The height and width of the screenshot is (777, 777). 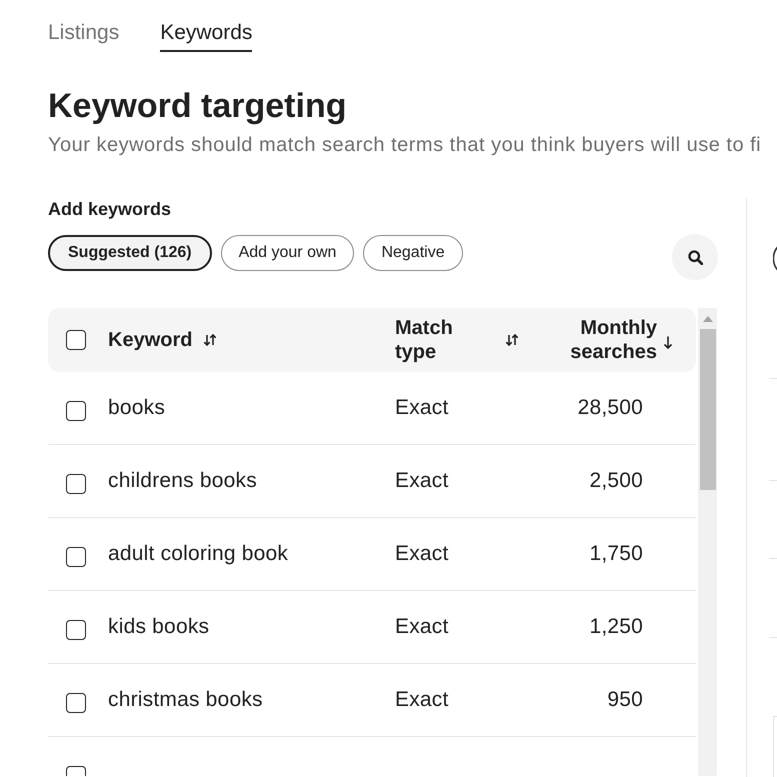 I want to click on keyword-cell: books, so click(x=137, y=407).